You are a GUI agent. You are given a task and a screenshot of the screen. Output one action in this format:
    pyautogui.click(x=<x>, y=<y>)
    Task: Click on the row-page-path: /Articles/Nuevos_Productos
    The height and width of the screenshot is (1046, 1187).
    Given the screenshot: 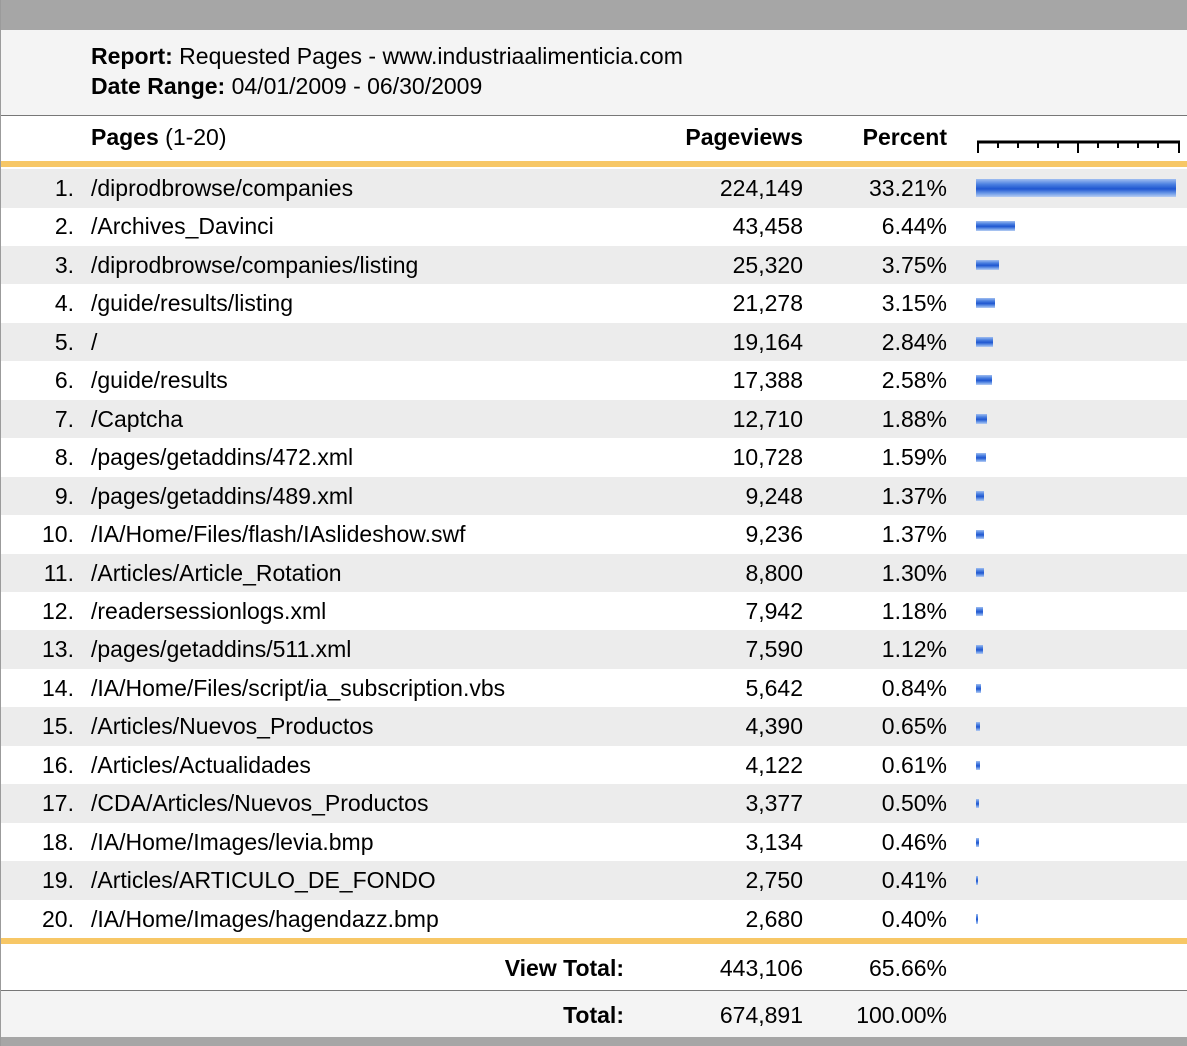 What is the action you would take?
    pyautogui.click(x=232, y=726)
    